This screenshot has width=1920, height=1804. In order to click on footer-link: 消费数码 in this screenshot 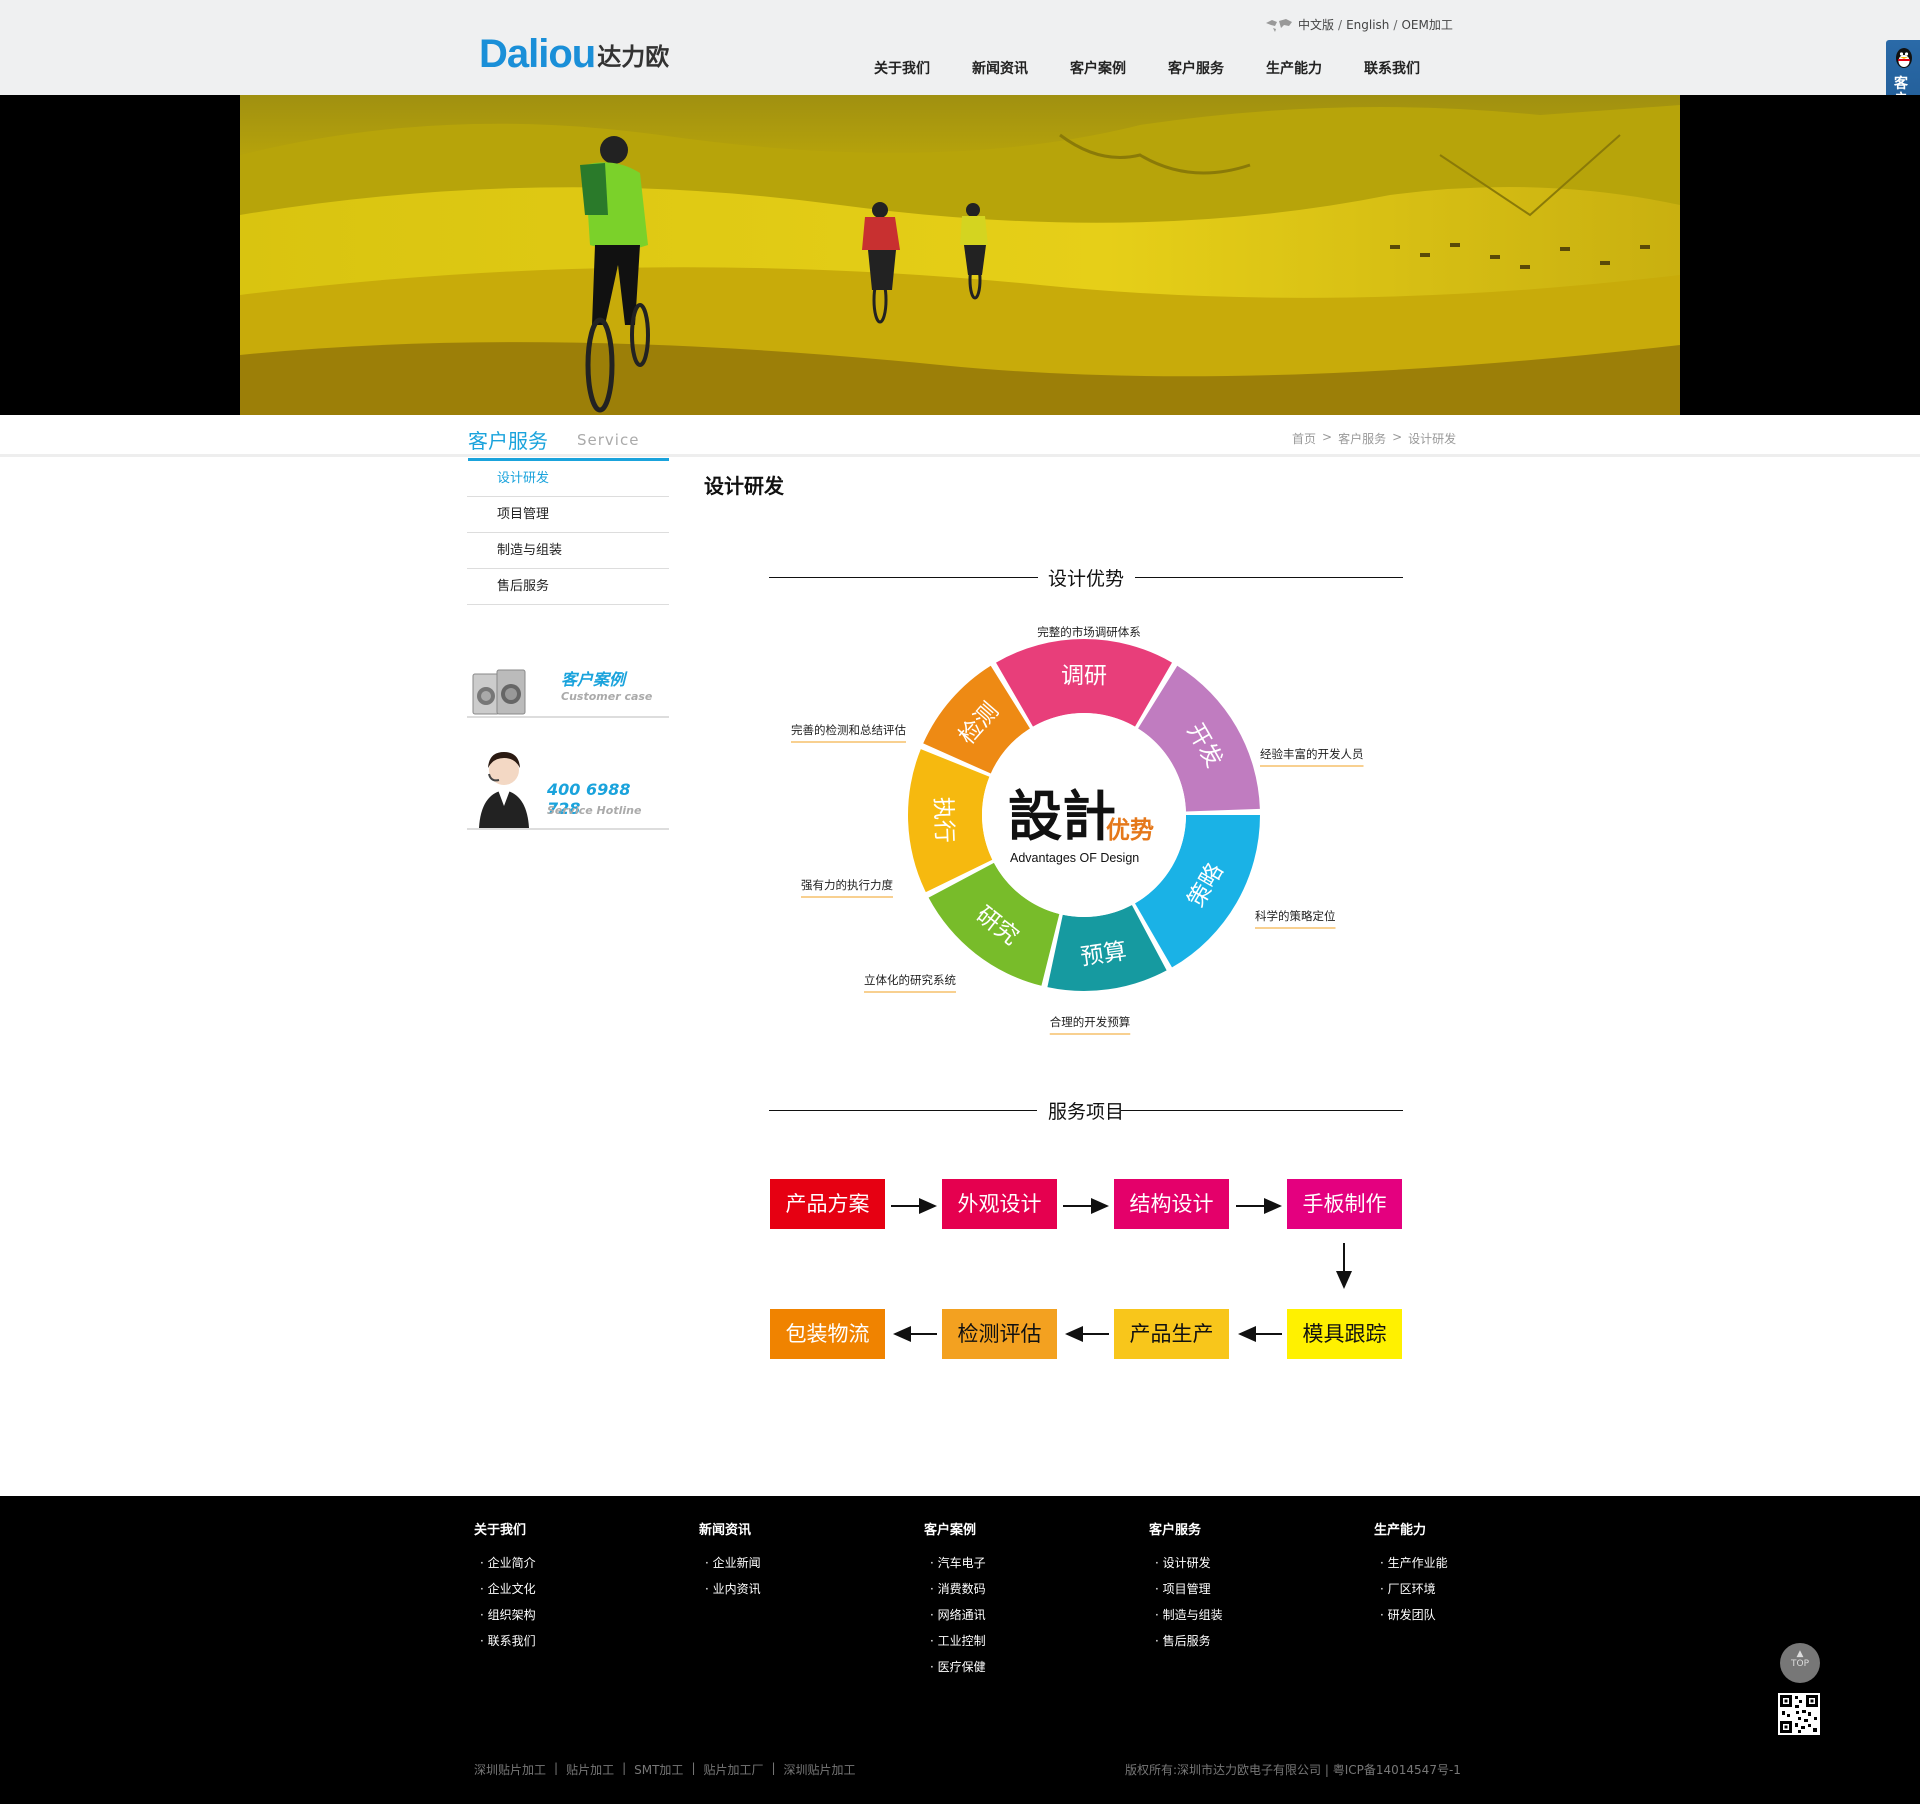, I will do `click(955, 1589)`.